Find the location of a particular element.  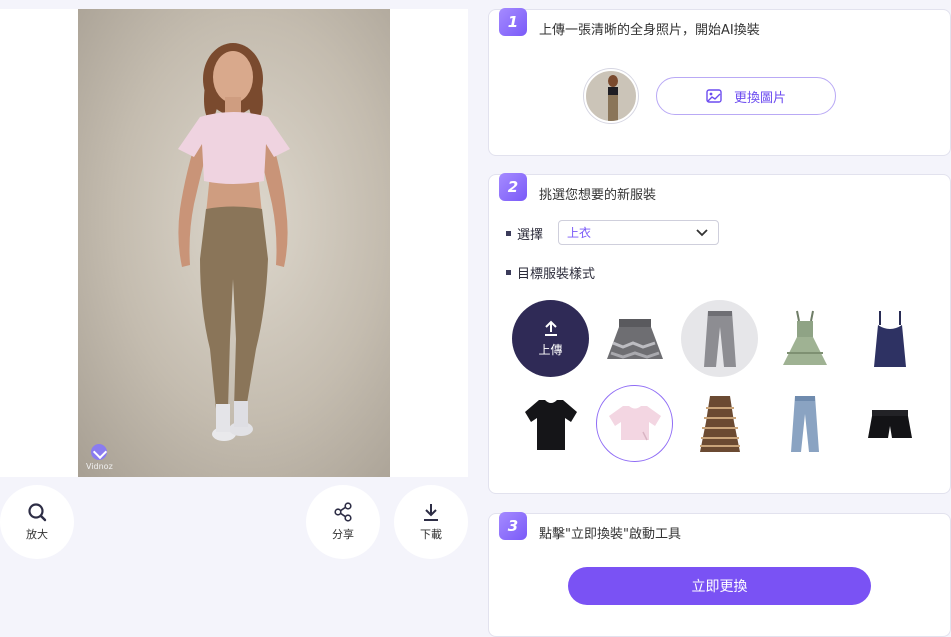

replace-image-button: 更換圖片 is located at coordinates (746, 96).